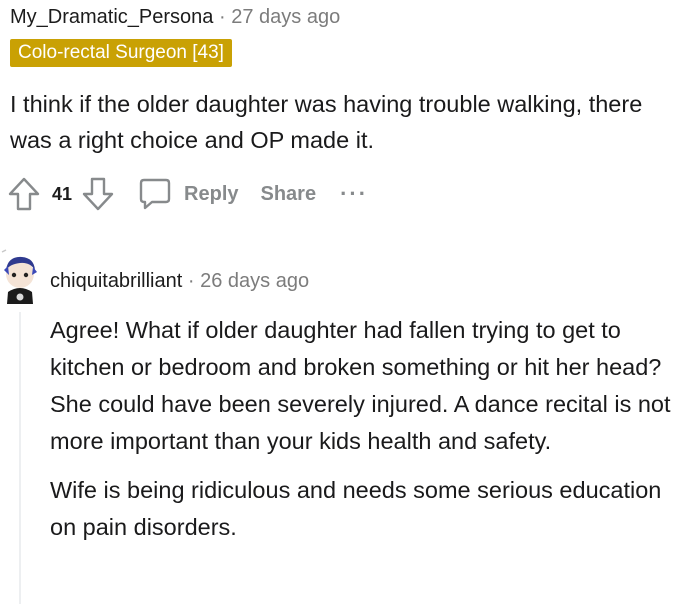 The image size is (700, 604). I want to click on reply-header: chiquitabrilliant · 26 days ago, so click(179, 281).